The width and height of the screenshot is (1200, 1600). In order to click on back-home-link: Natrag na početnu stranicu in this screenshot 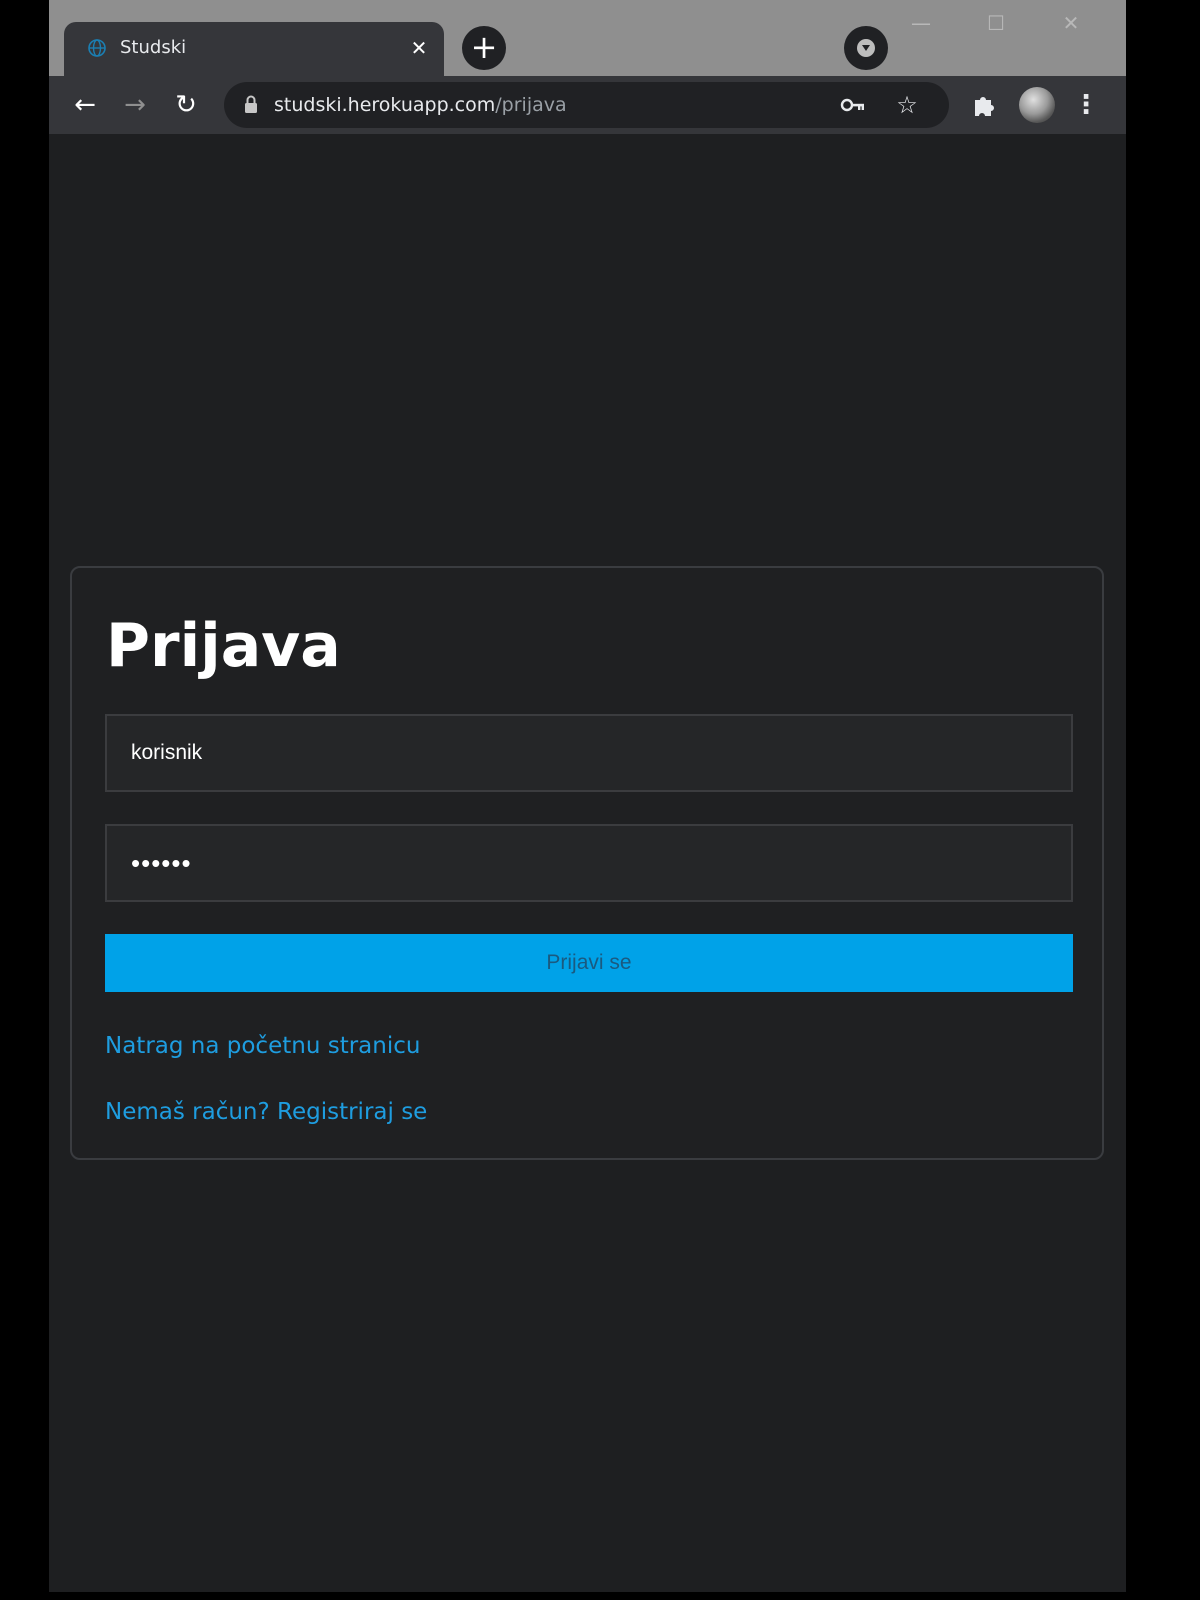, I will do `click(262, 1046)`.